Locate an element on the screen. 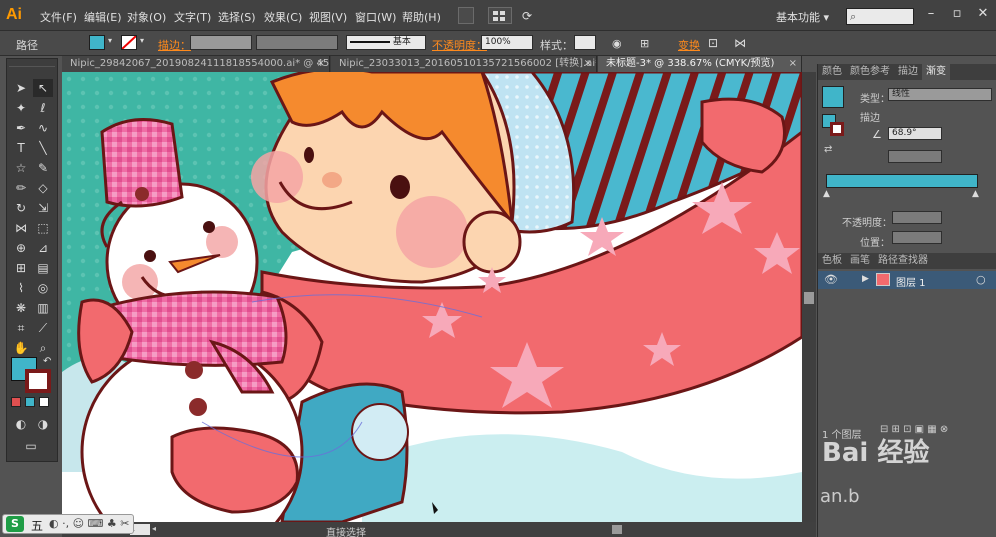  tab-gradient: 渐变 is located at coordinates (936, 72).